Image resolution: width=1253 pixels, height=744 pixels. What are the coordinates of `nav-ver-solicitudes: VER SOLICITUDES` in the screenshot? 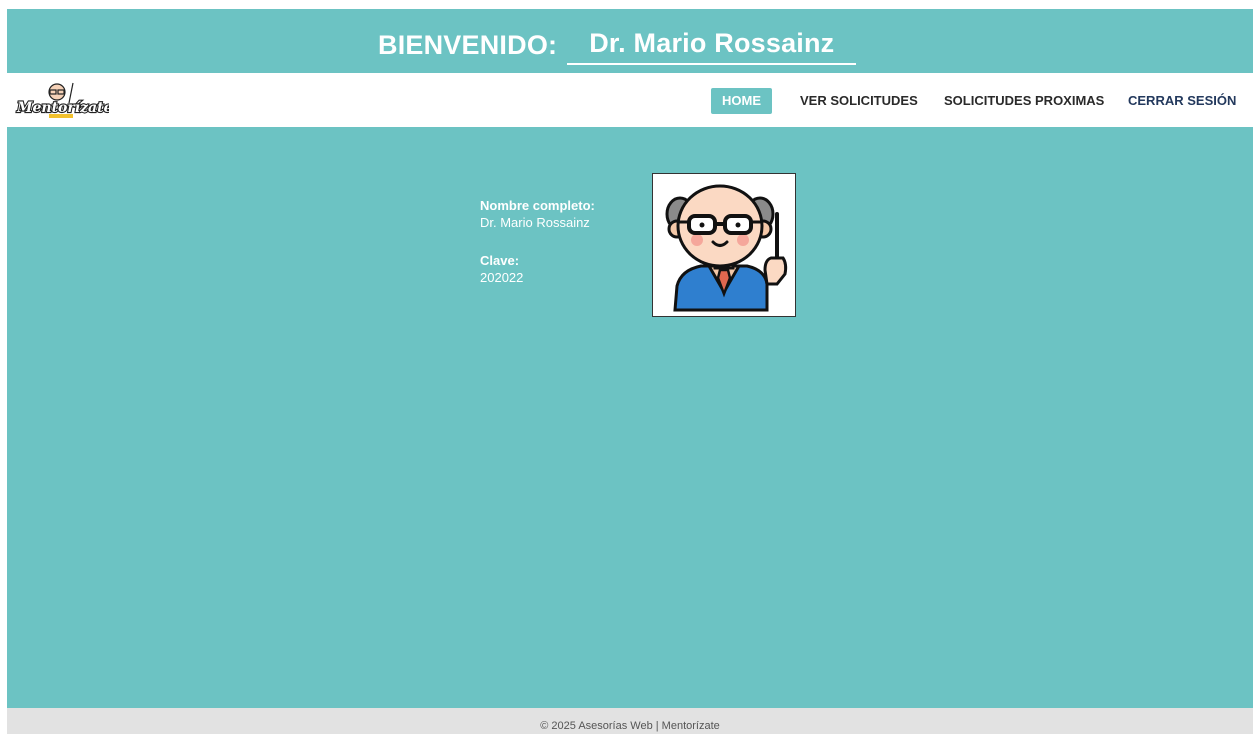 It's located at (859, 101).